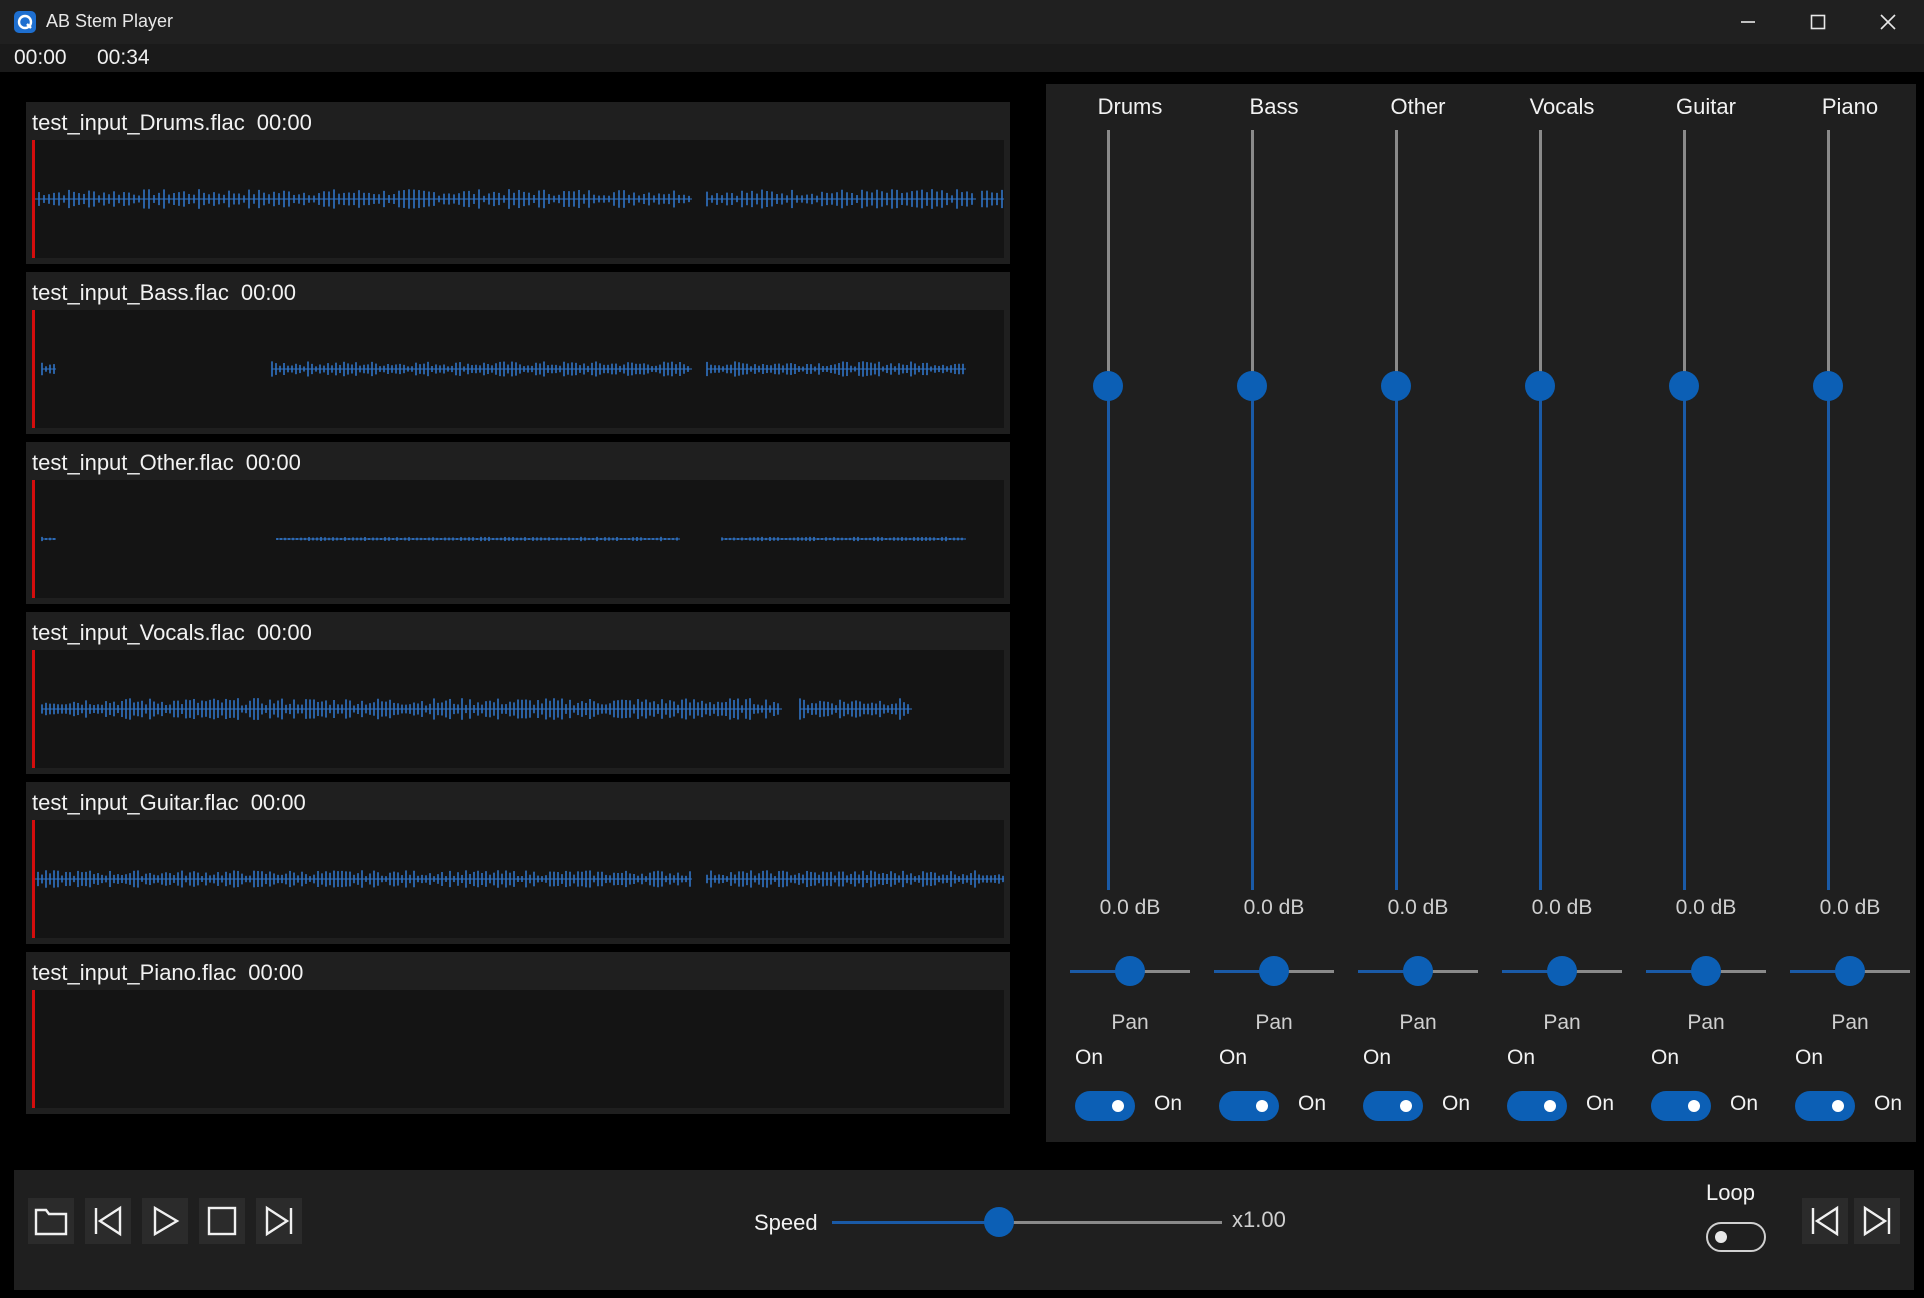 The image size is (1924, 1298). I want to click on channel-name: Bass, so click(1274, 106).